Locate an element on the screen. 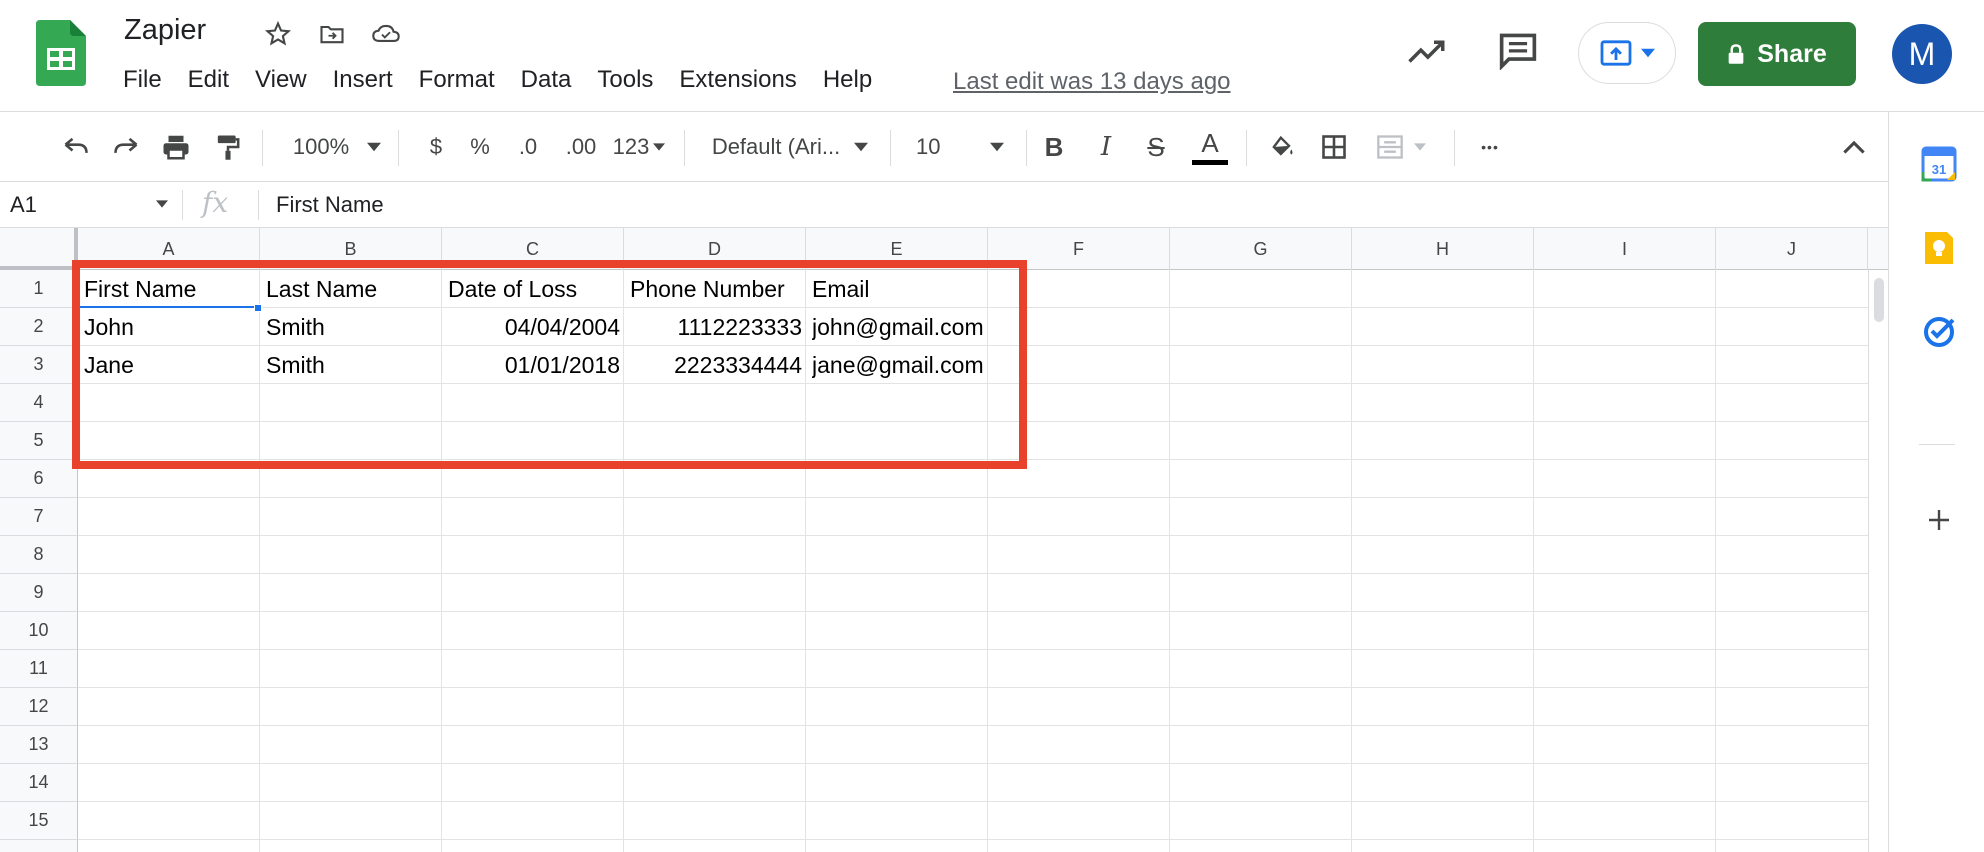  row-header-13: 13 is located at coordinates (39, 745).